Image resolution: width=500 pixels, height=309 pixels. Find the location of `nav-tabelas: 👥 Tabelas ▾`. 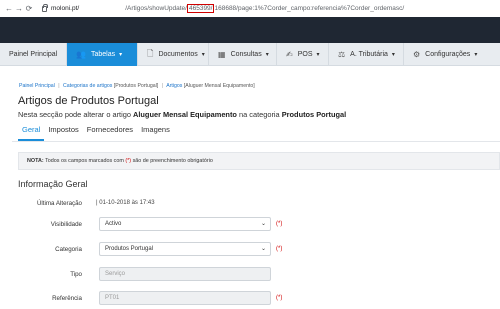

nav-tabelas: 👥 Tabelas ▾ is located at coordinates (102, 54).